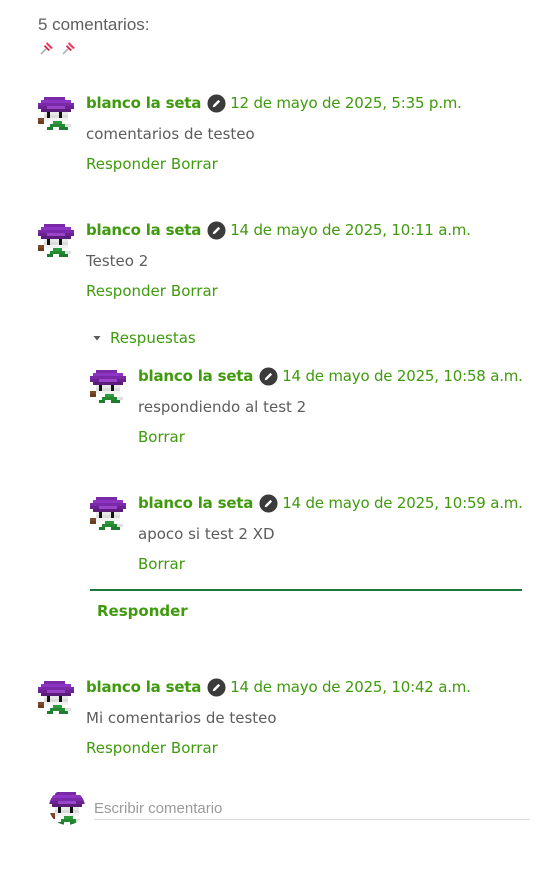 The image size is (558, 890). What do you see at coordinates (117, 261) in the screenshot?
I see `comment-text: Testeo 2` at bounding box center [117, 261].